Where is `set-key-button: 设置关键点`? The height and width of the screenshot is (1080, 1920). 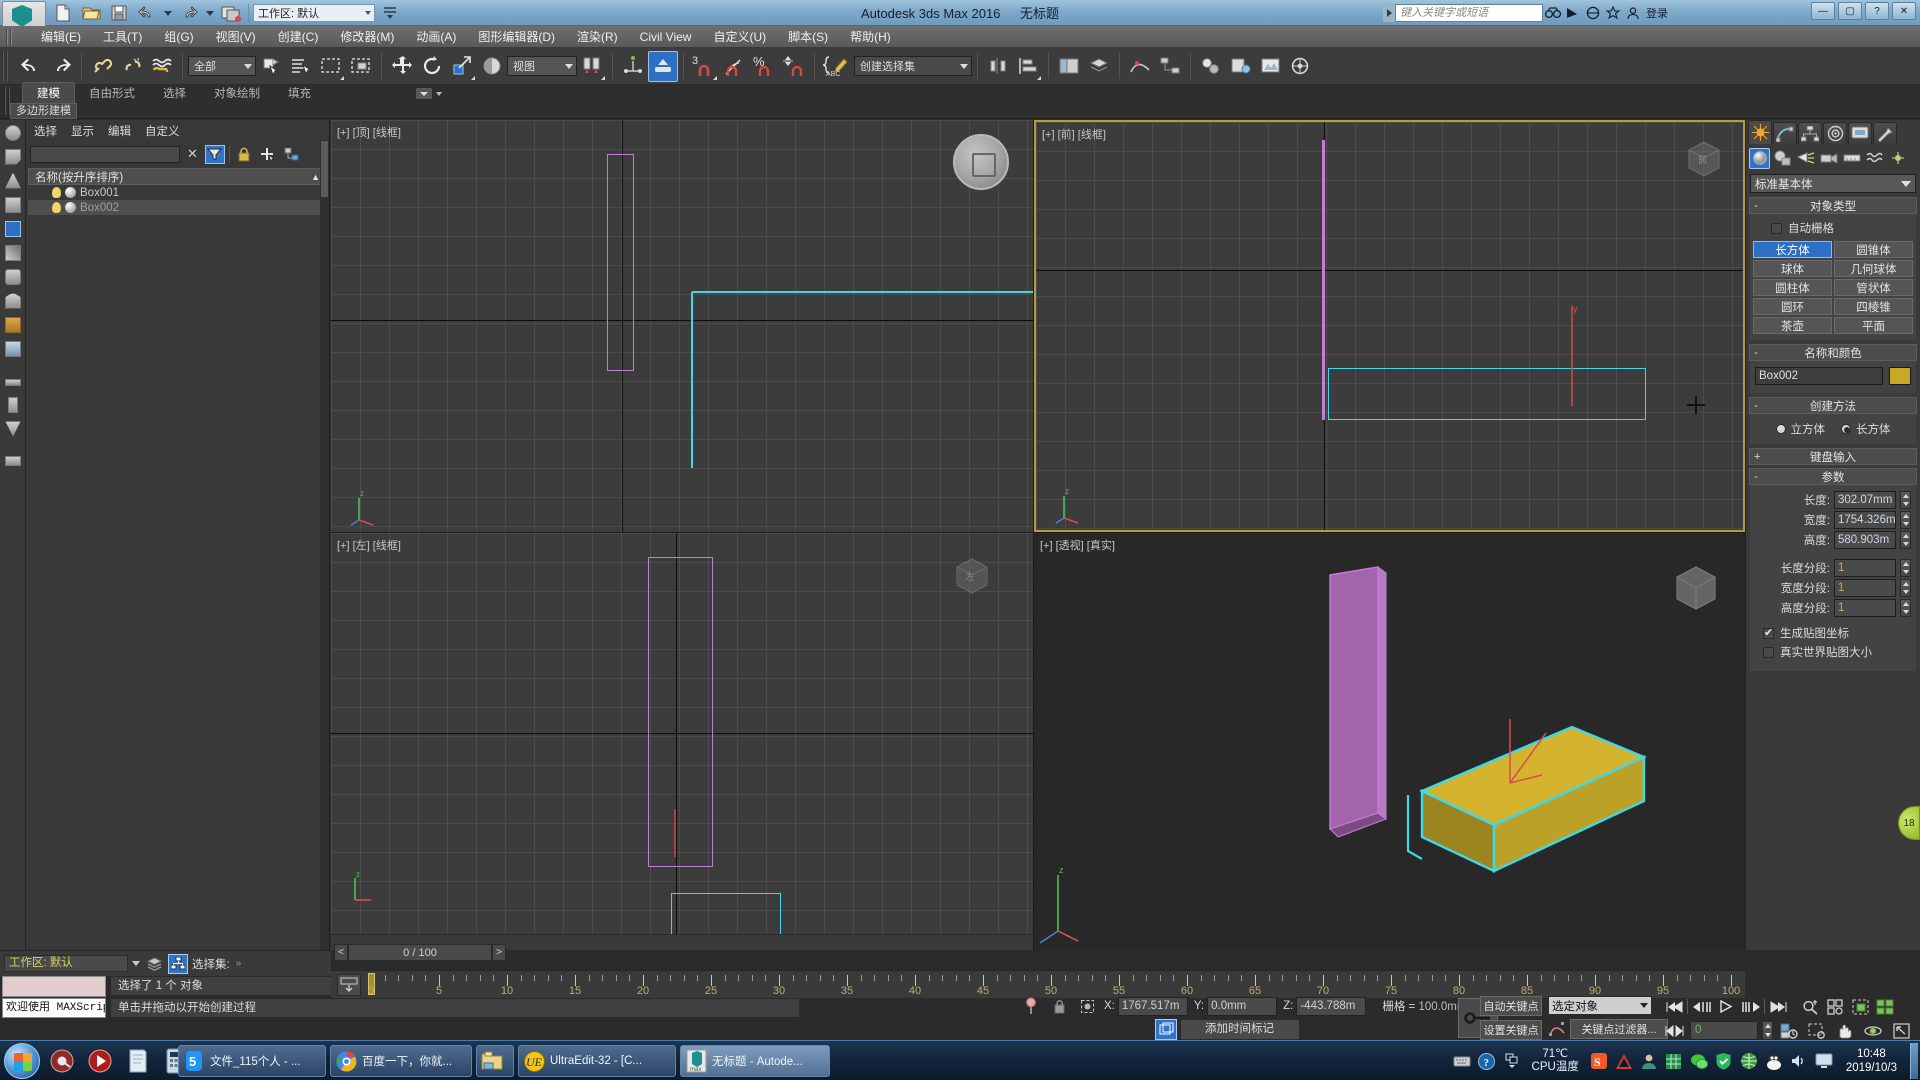
set-key-button: 设置关键点 is located at coordinates (1511, 1030).